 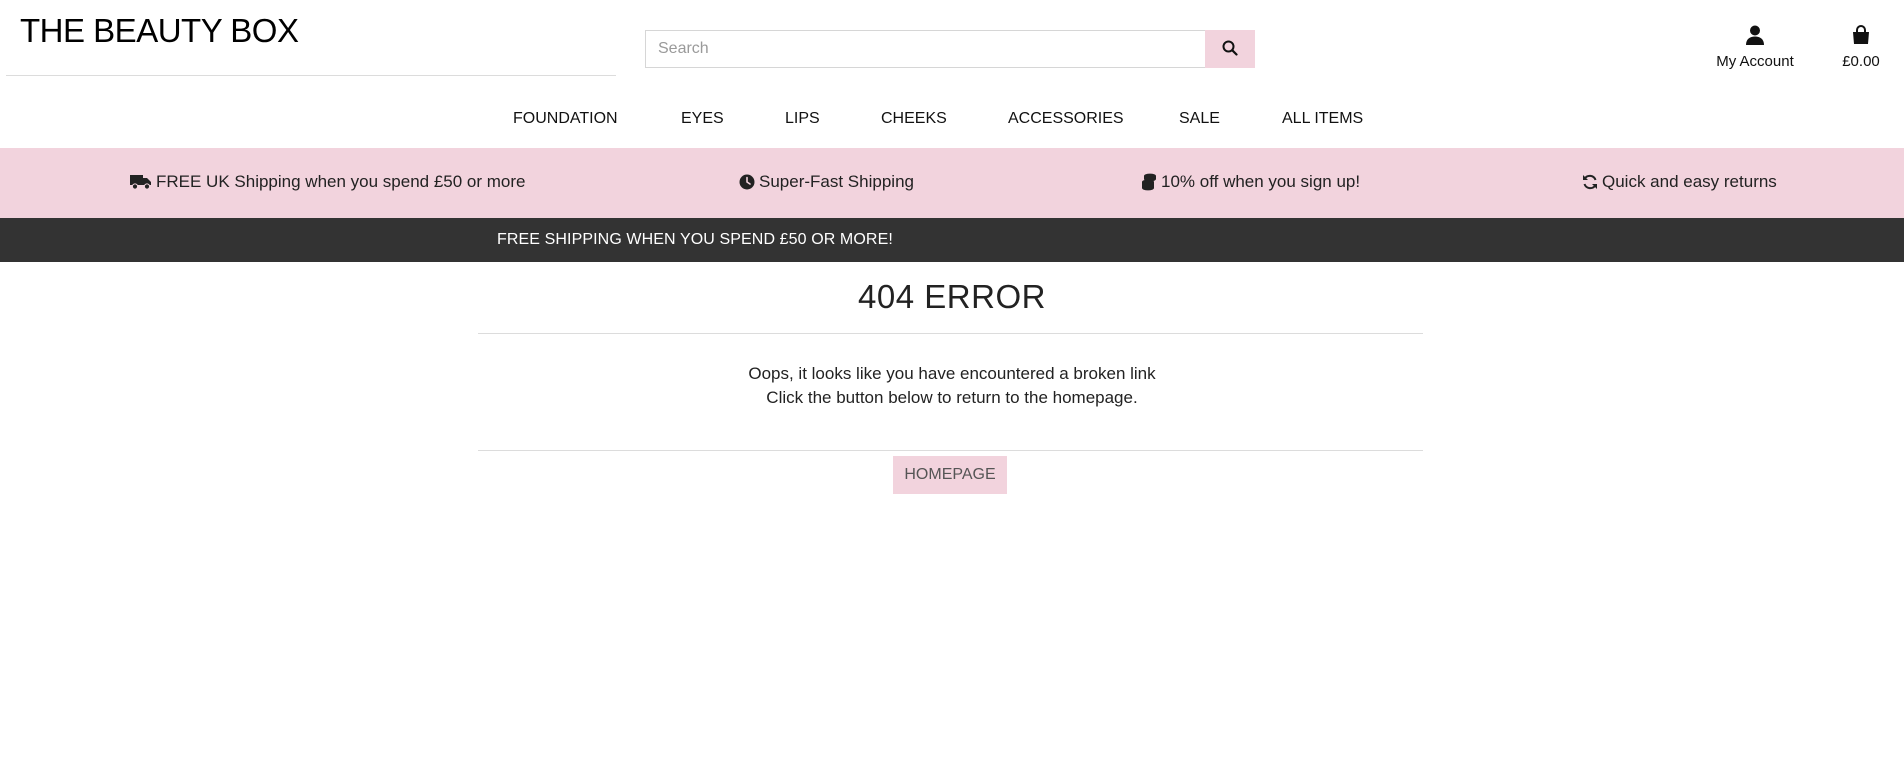 I want to click on coins-icon, so click(x=1149, y=182).